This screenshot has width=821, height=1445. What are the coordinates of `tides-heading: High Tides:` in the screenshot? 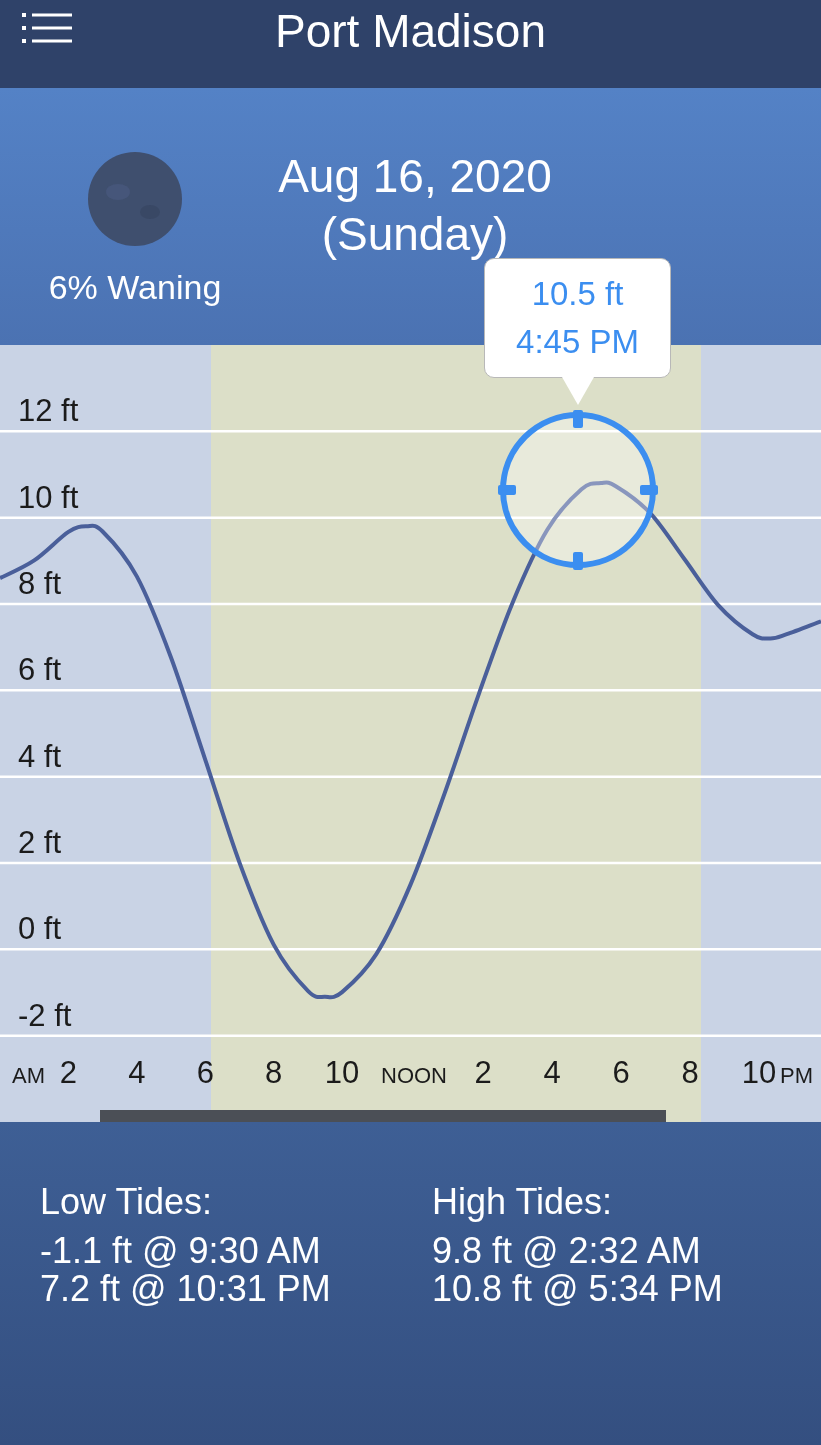 It's located at (523, 1202).